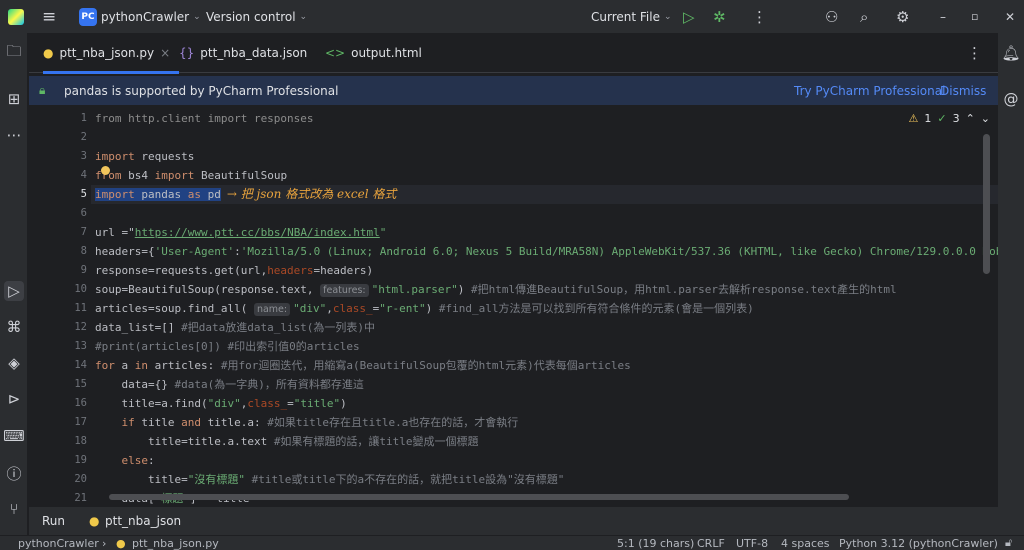  What do you see at coordinates (311, 194) in the screenshot?
I see `handwritten-annotation: → 把 json 格式改為 excel 格式` at bounding box center [311, 194].